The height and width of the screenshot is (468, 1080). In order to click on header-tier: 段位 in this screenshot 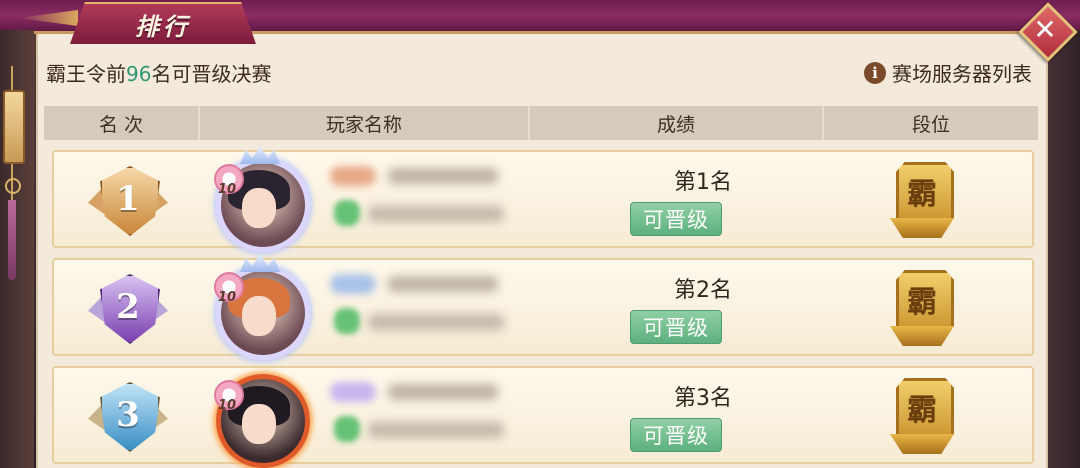, I will do `click(930, 124)`.